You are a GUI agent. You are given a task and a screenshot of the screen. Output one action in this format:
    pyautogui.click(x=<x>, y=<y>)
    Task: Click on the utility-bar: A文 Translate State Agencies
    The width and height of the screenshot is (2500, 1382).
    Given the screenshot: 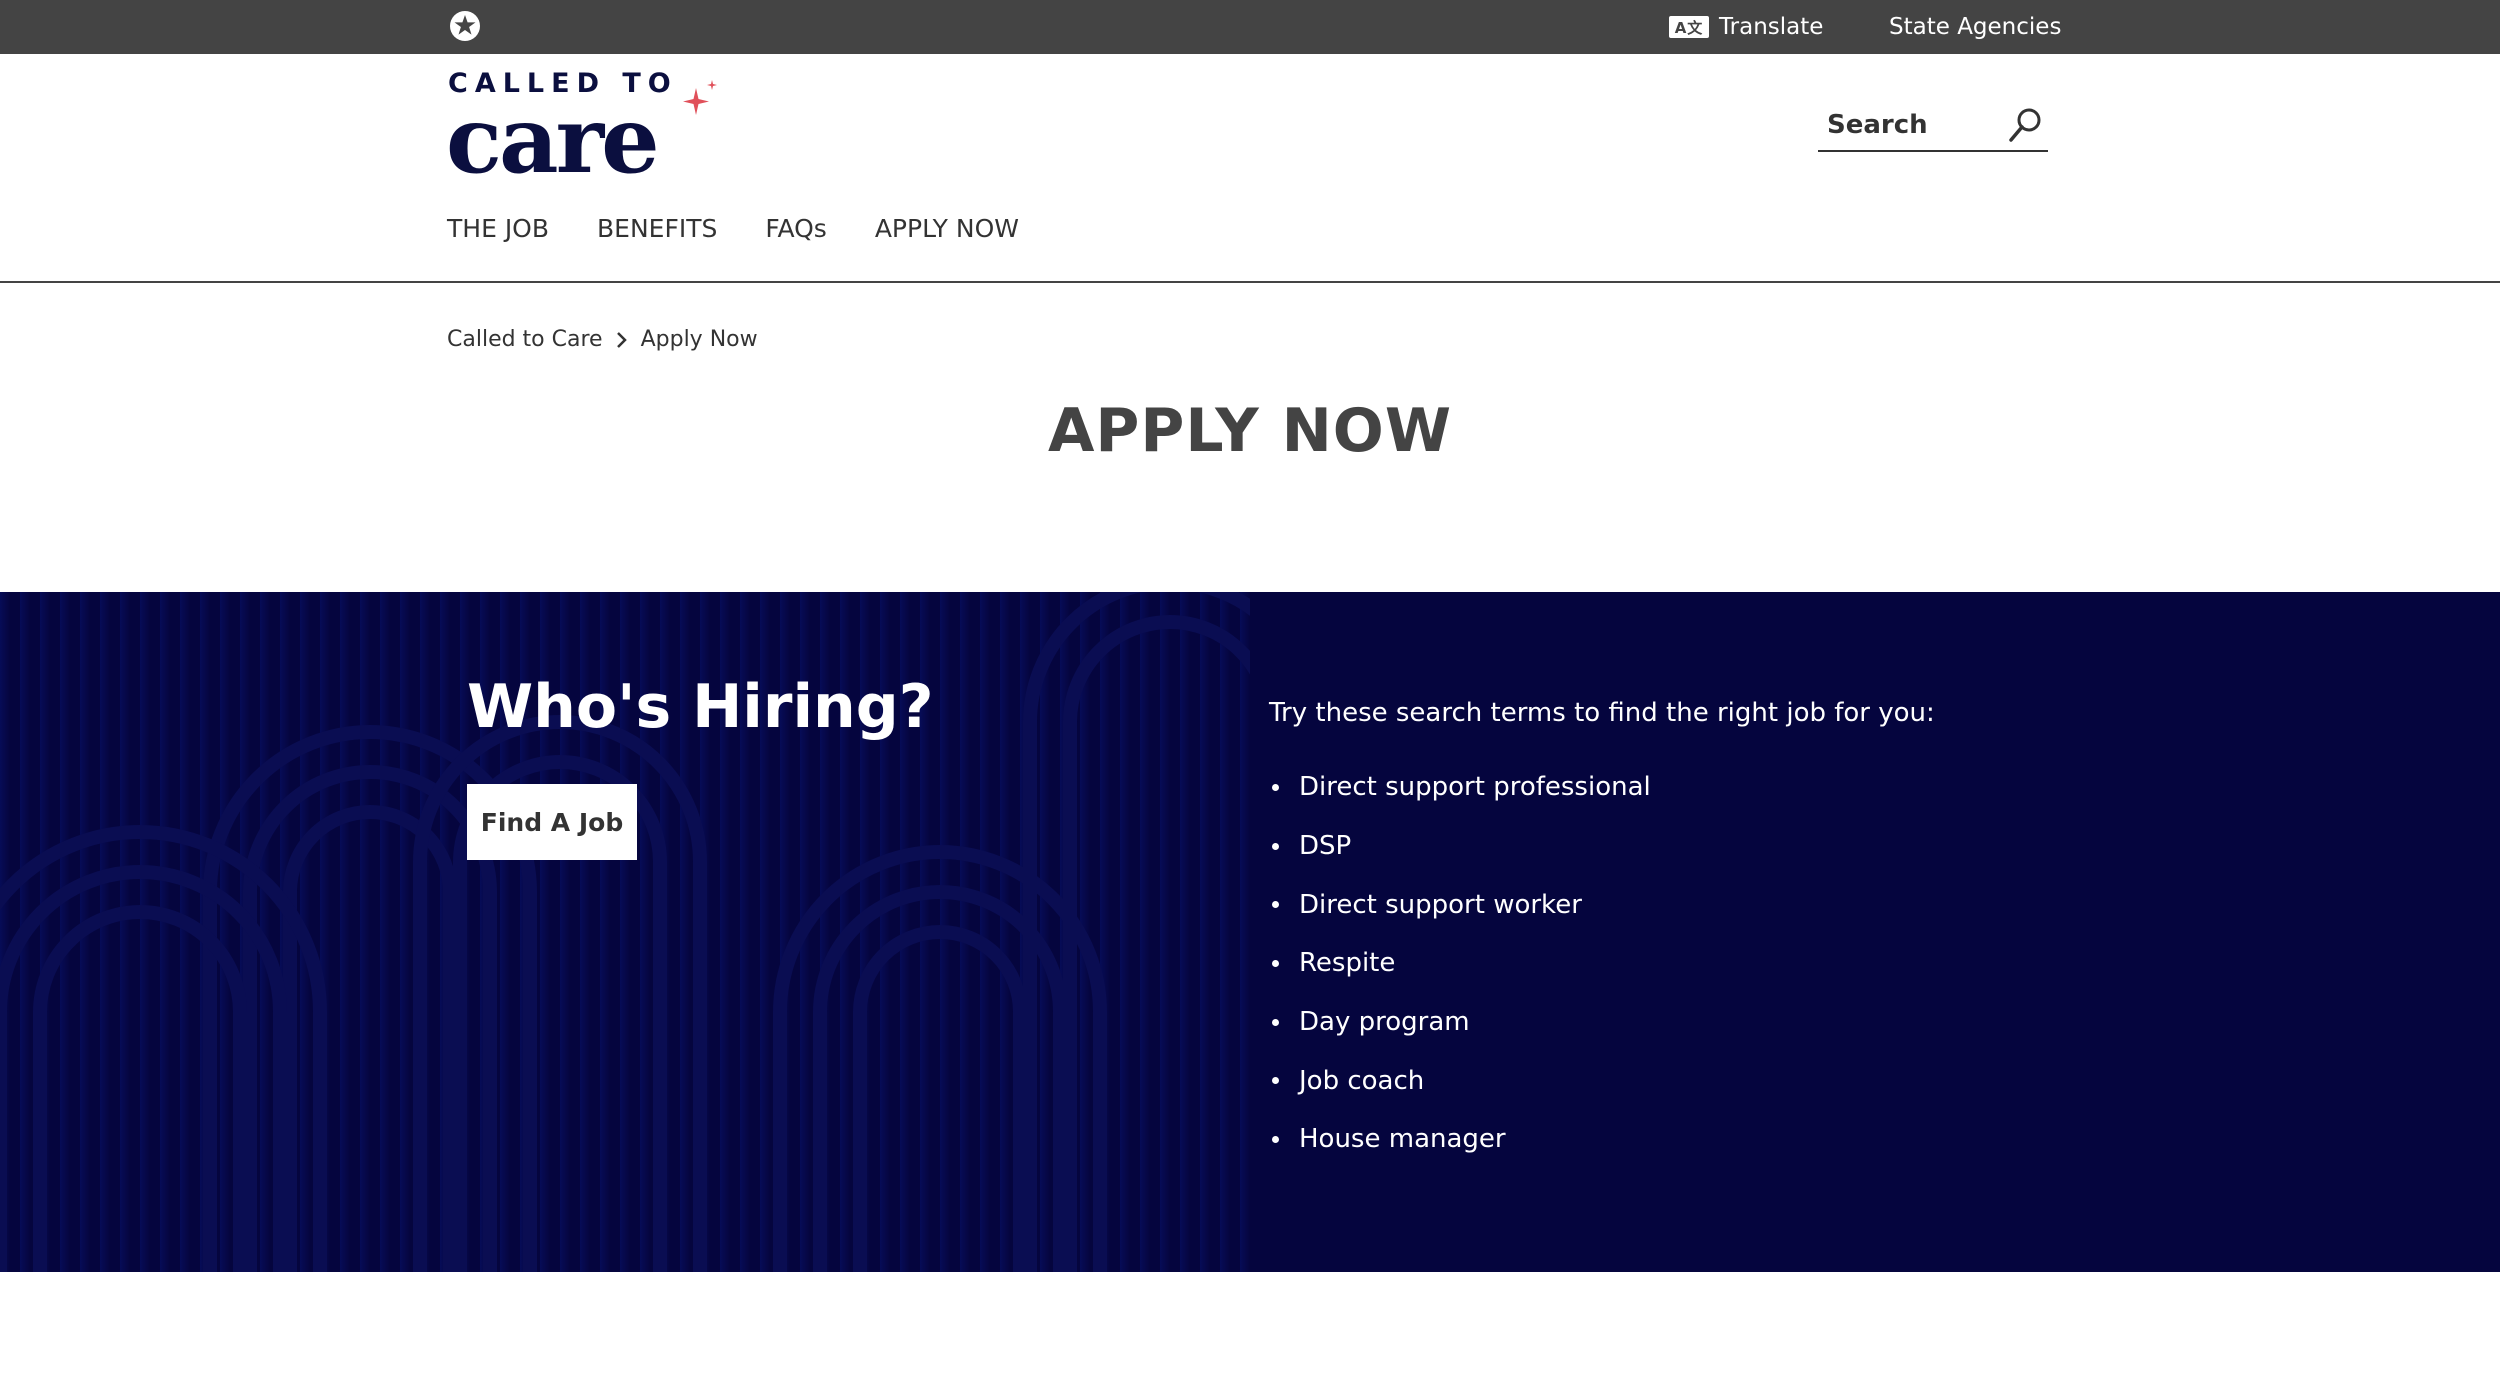 What is the action you would take?
    pyautogui.click(x=1250, y=27)
    